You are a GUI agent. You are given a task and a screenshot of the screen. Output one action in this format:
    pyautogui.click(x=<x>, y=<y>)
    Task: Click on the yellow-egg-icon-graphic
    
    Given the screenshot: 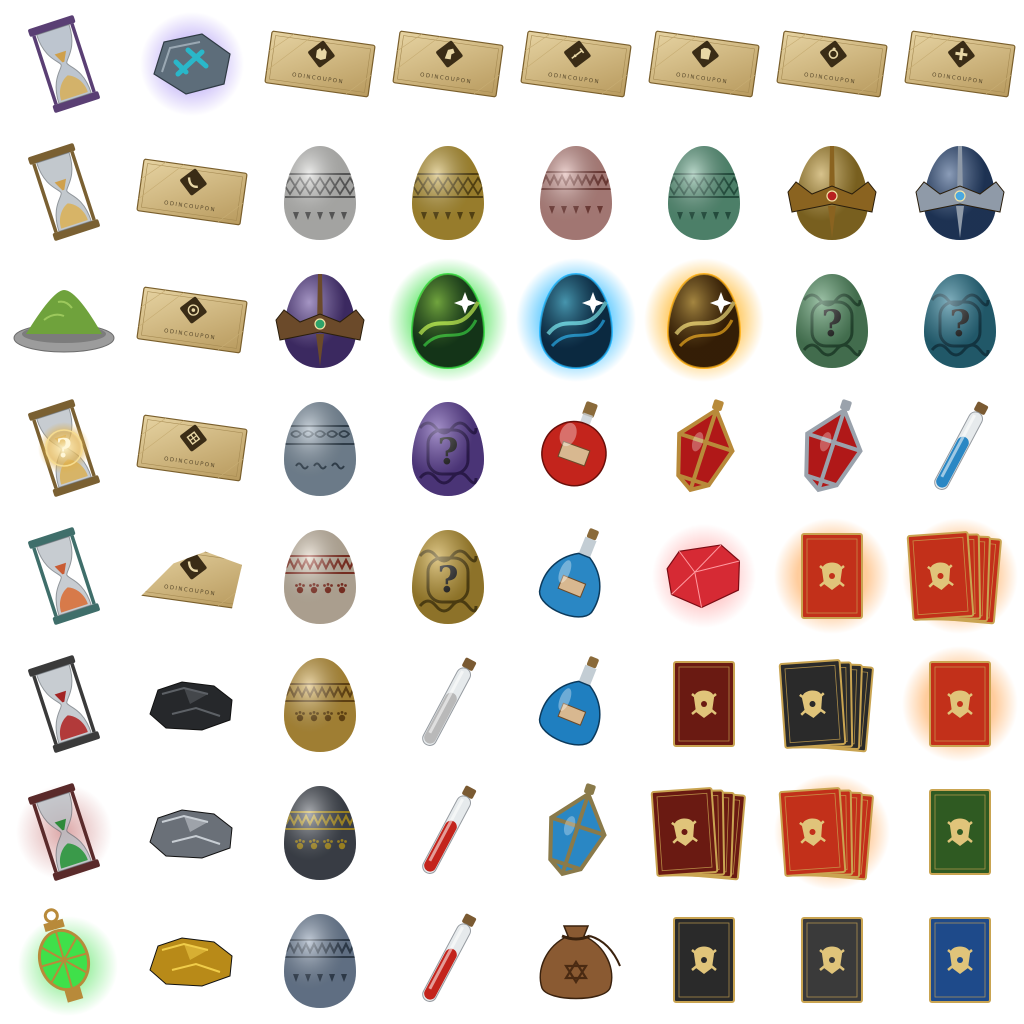 What is the action you would take?
    pyautogui.click(x=448, y=193)
    